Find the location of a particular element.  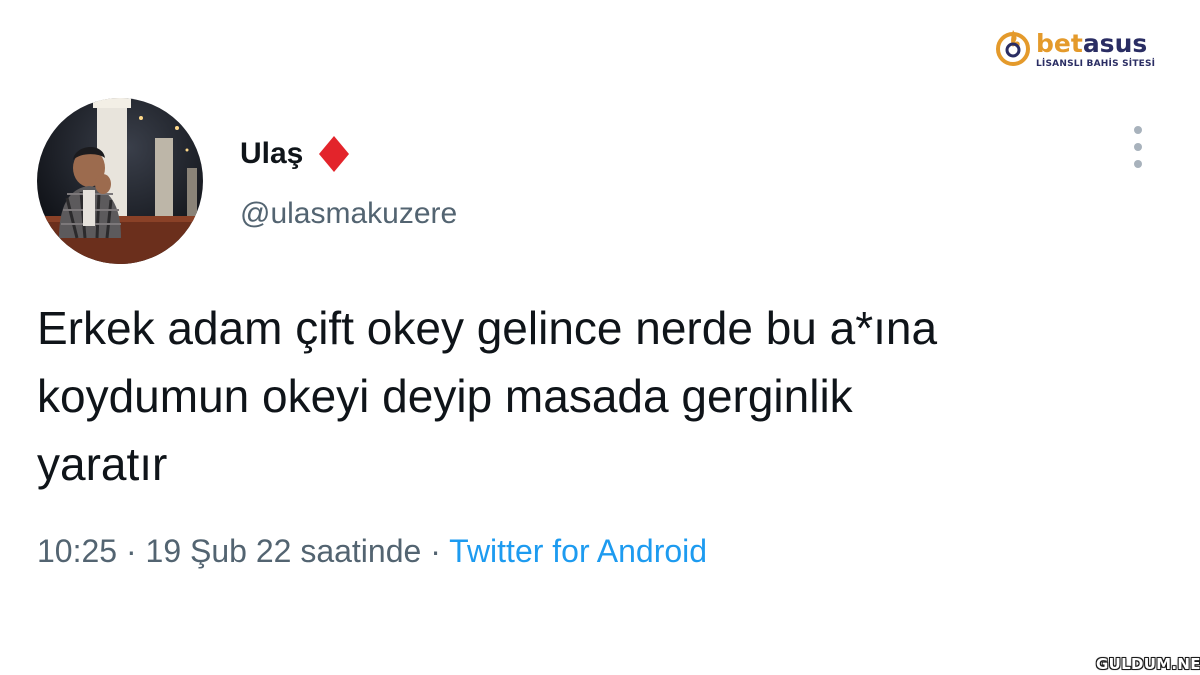

user-handle: @ulasmakuzere is located at coordinates (348, 214).